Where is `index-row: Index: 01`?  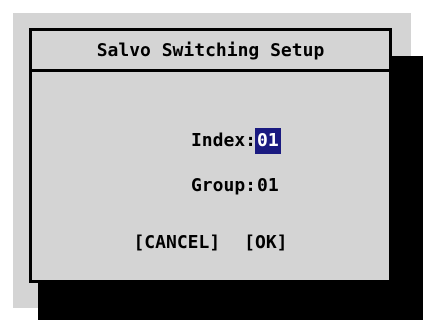 index-row: Index: 01 is located at coordinates (210, 141).